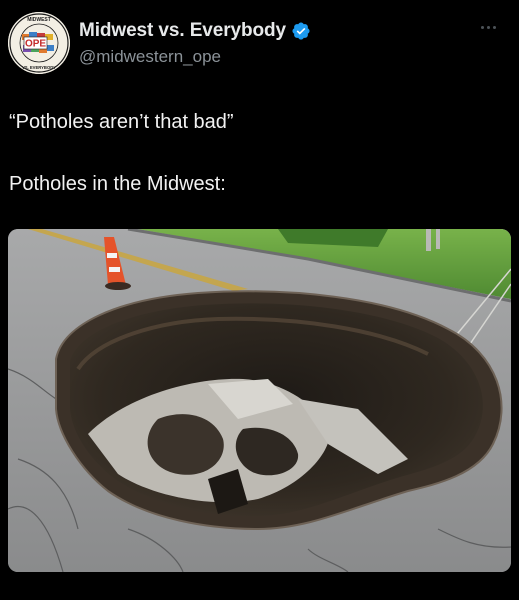 Image resolution: width=519 pixels, height=600 pixels. I want to click on svg-text: VS. EVERYBODY, so click(39, 67).